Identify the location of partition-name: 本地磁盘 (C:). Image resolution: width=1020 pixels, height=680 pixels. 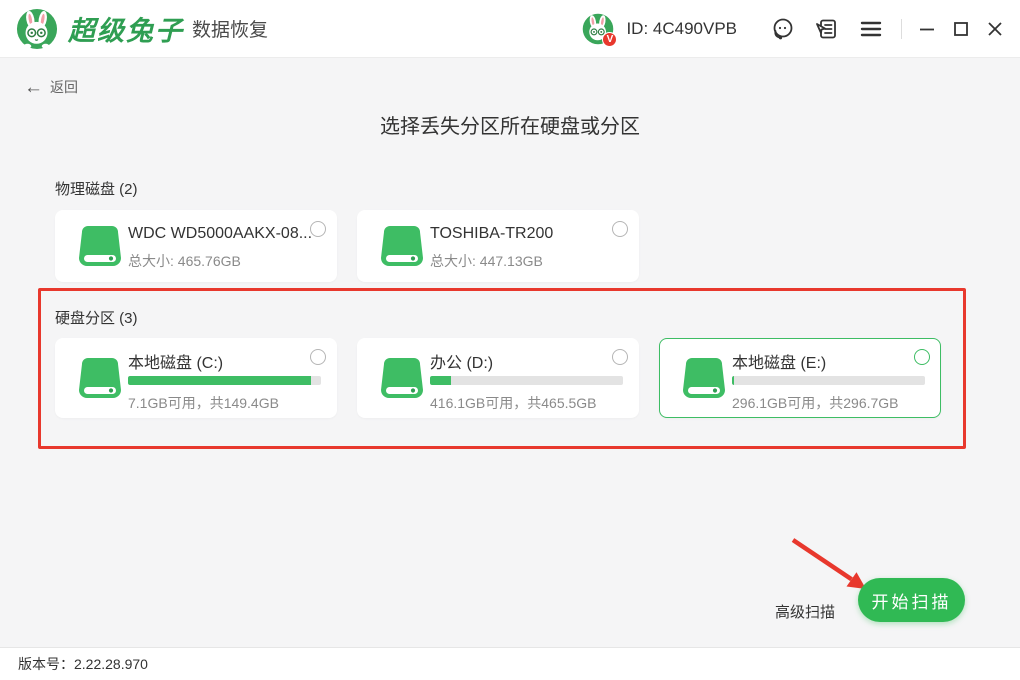
(176, 363).